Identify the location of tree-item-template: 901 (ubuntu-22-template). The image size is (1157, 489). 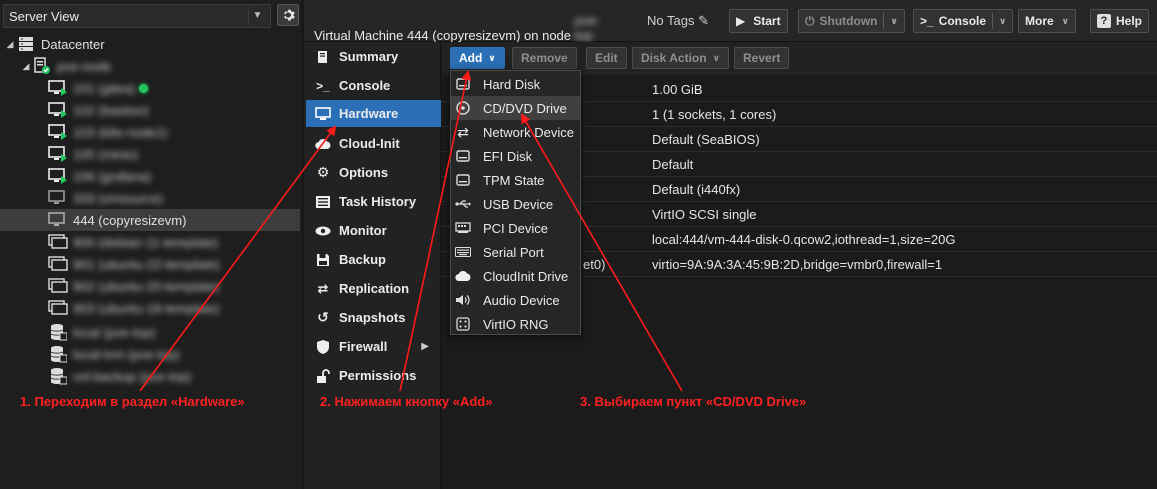
(150, 264).